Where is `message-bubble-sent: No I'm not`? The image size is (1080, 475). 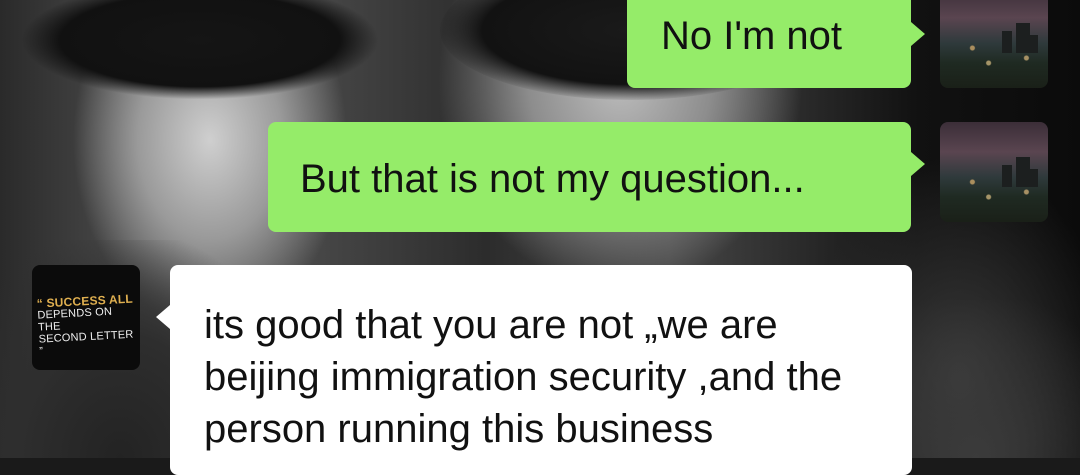
message-bubble-sent: No I'm not is located at coordinates (776, 44).